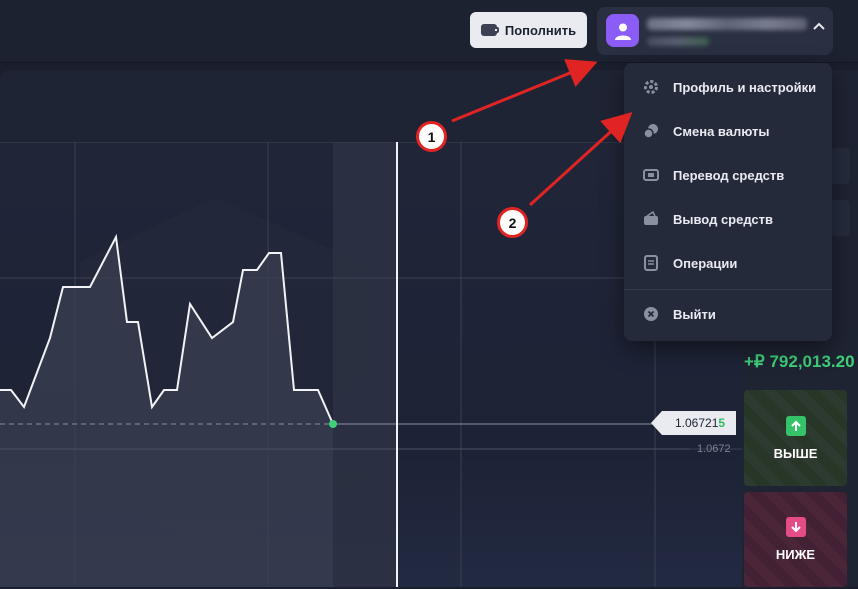 The height and width of the screenshot is (589, 858). What do you see at coordinates (542, 133) in the screenshot?
I see `annotation-arrows` at bounding box center [542, 133].